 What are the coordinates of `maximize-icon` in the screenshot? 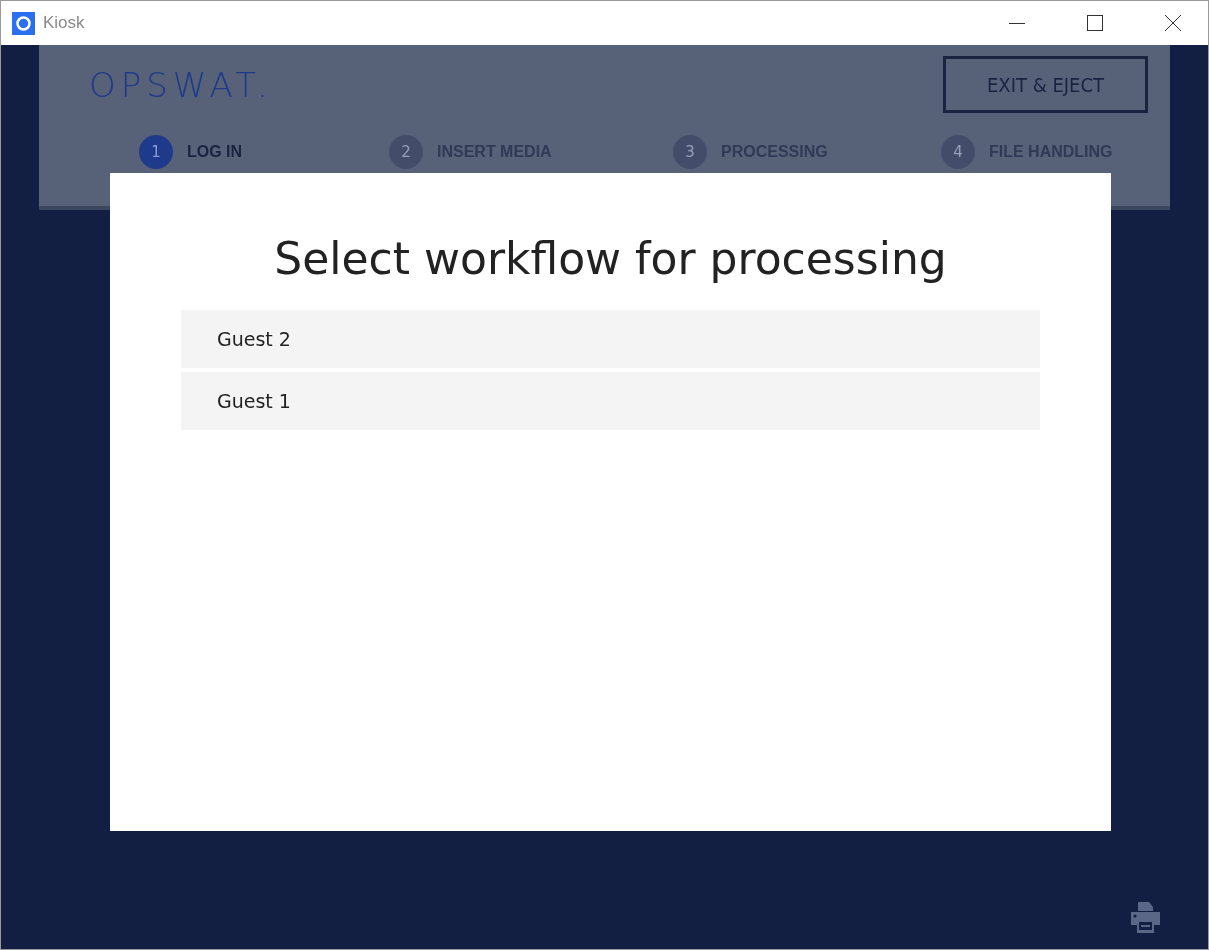 It's located at (1095, 23).